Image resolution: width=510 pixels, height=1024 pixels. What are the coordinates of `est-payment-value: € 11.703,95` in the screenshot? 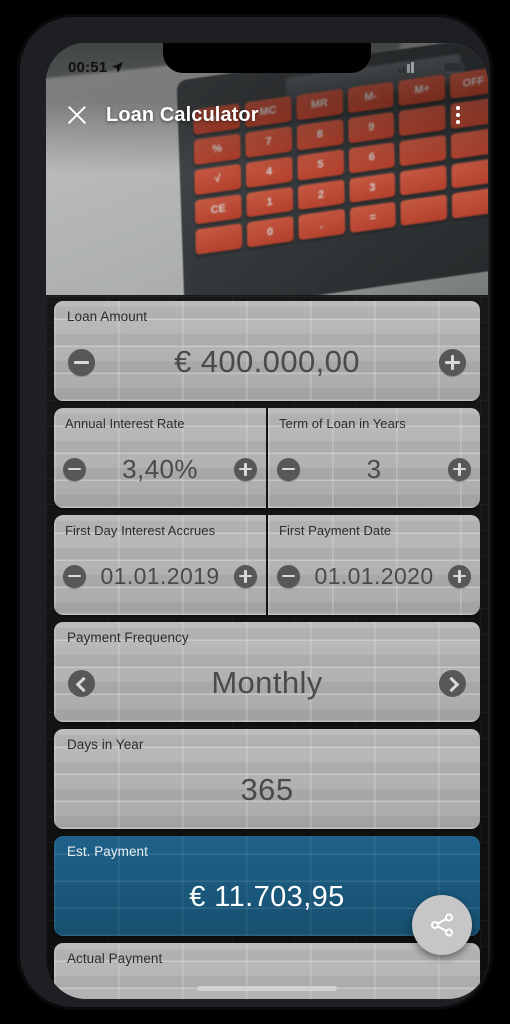 It's located at (267, 896).